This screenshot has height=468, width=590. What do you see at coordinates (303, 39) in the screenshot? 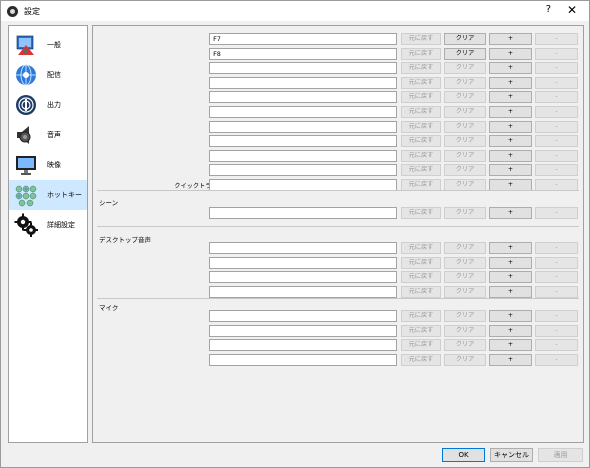
I see `hotkey-input: F7` at bounding box center [303, 39].